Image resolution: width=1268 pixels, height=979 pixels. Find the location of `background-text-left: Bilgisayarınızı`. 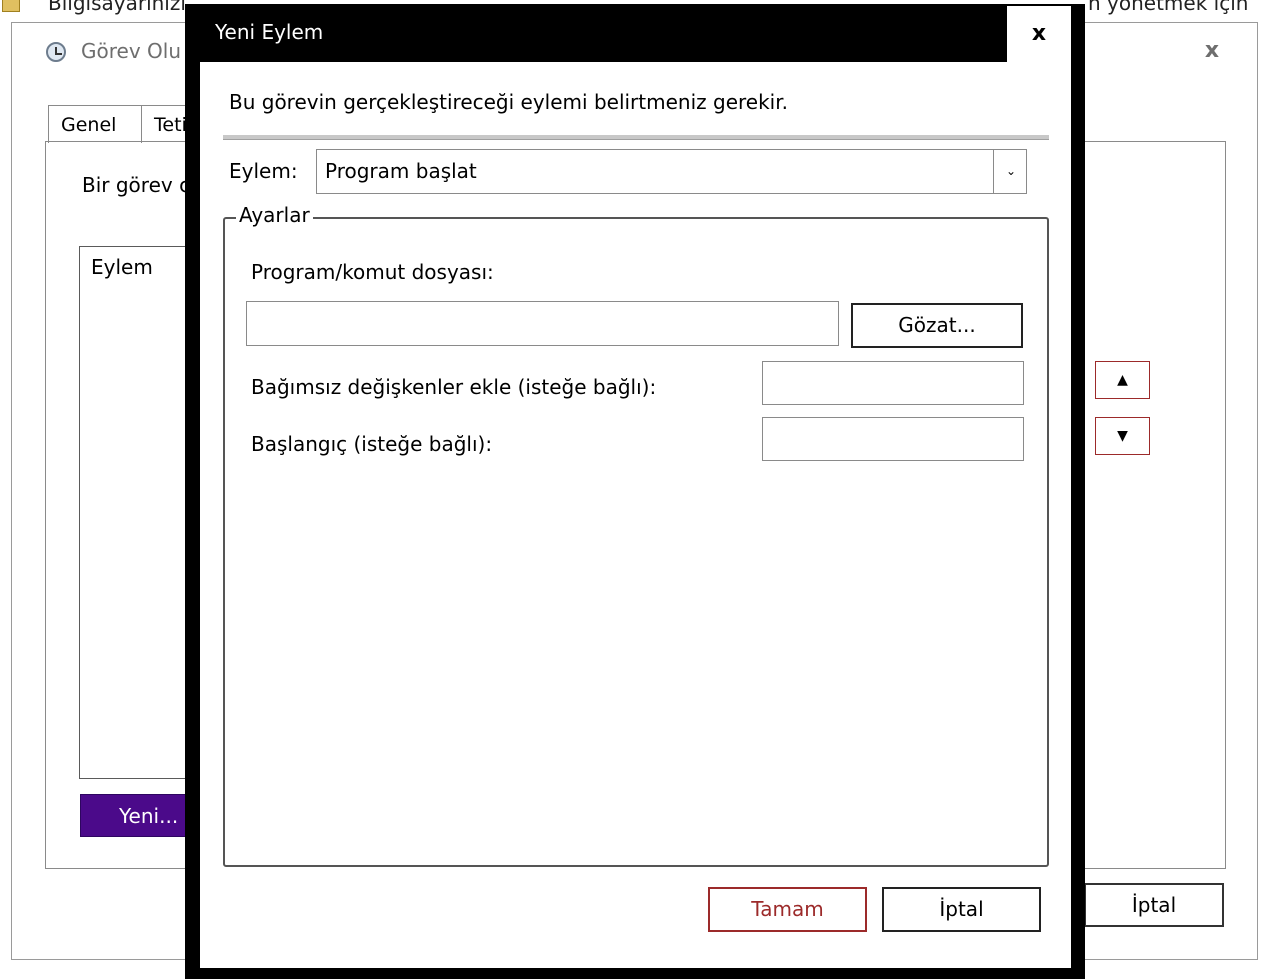

background-text-left: Bilgisayarınızı is located at coordinates (117, 7).